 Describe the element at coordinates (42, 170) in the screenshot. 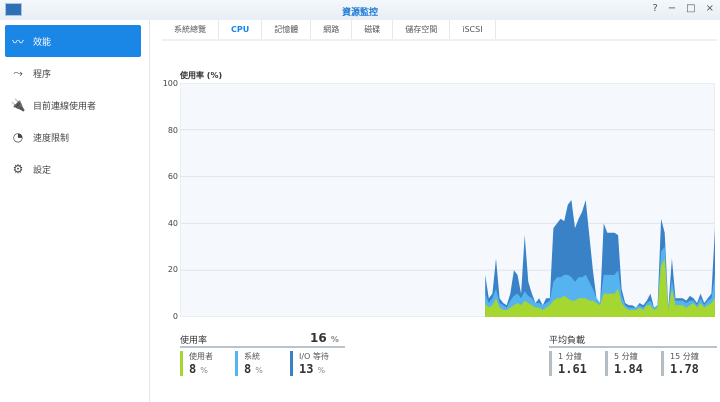

I see `sidebar-item-label: 設定` at that location.